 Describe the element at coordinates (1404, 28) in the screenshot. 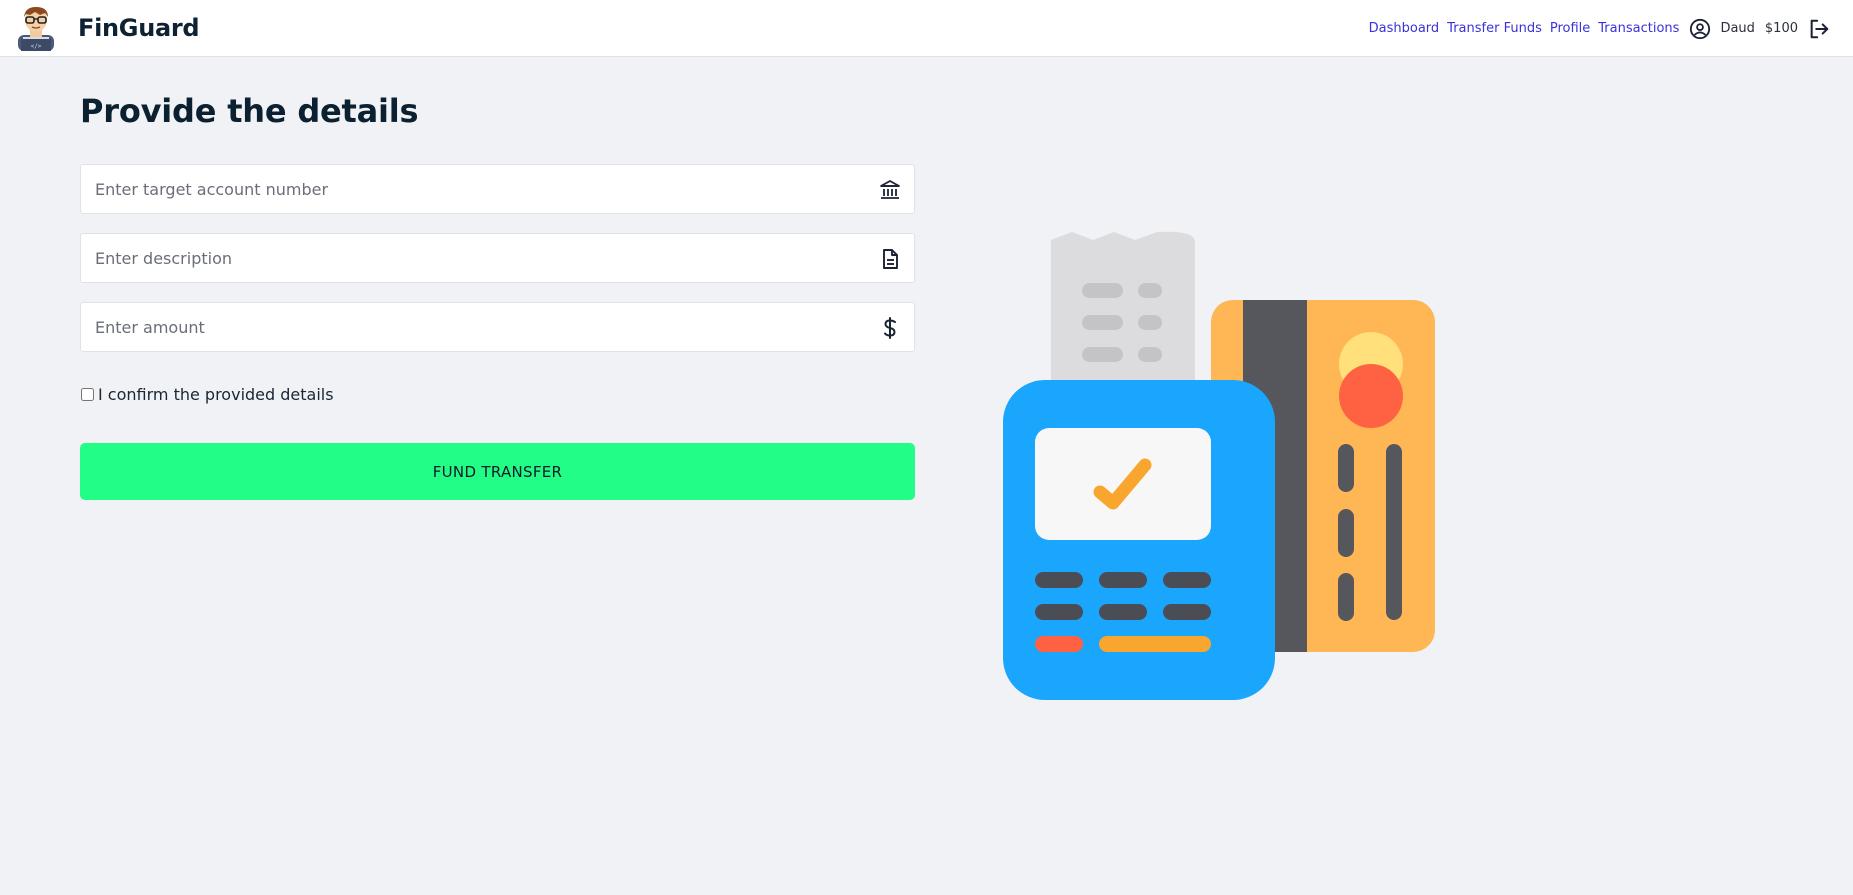

I see `nav-dashboard: Dashboard` at that location.